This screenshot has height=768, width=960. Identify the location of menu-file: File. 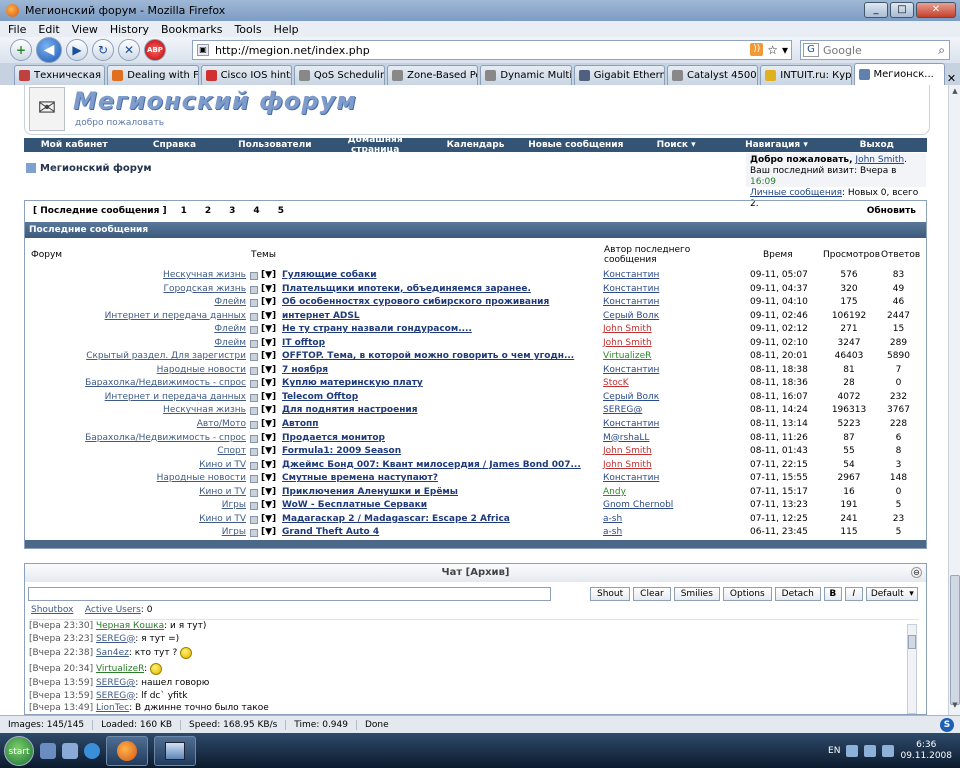
(17, 29).